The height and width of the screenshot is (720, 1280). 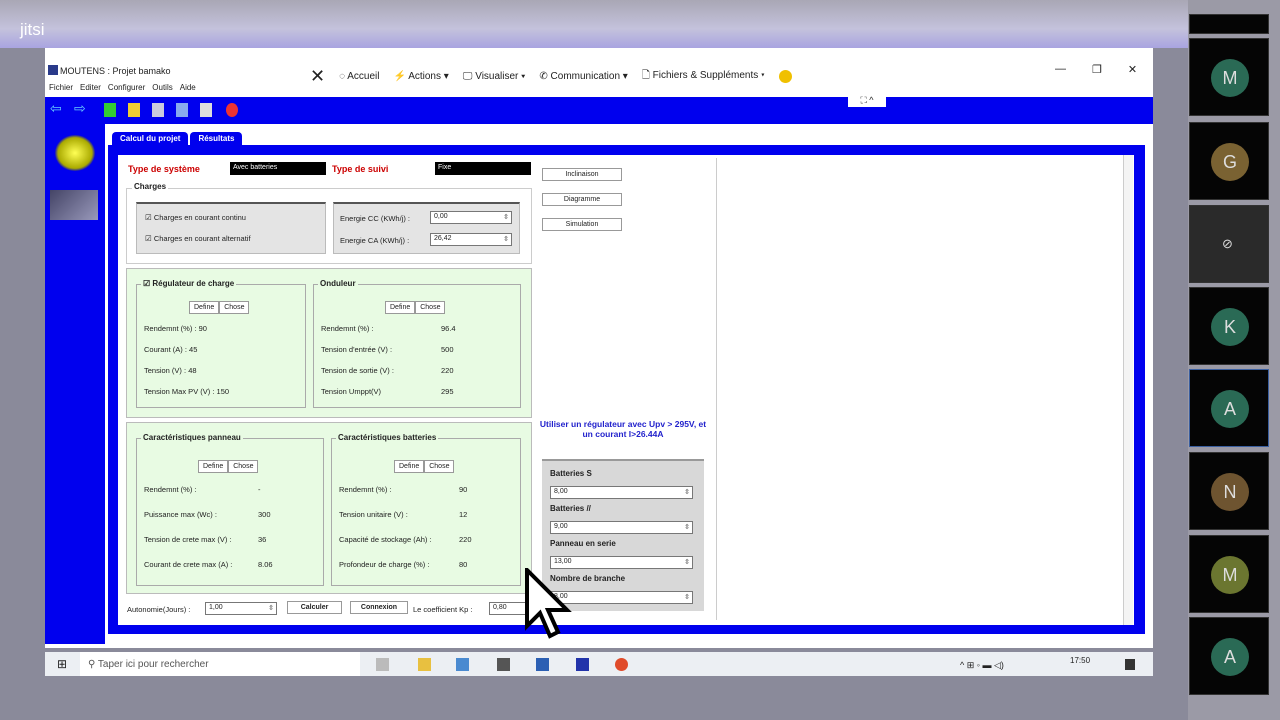 What do you see at coordinates (982, 665) in the screenshot?
I see `system-tray-icons: ^ ⊞ ◦ ▬ ◁)` at bounding box center [982, 665].